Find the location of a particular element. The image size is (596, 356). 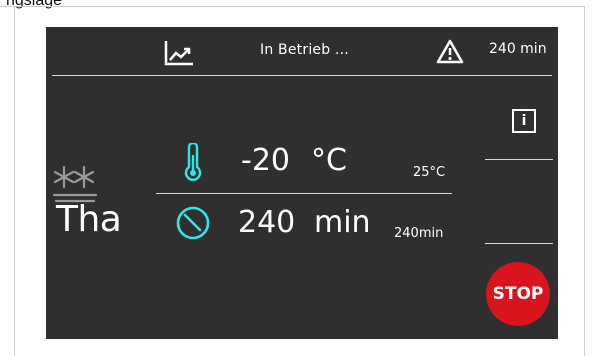

info-icon: i is located at coordinates (524, 121).